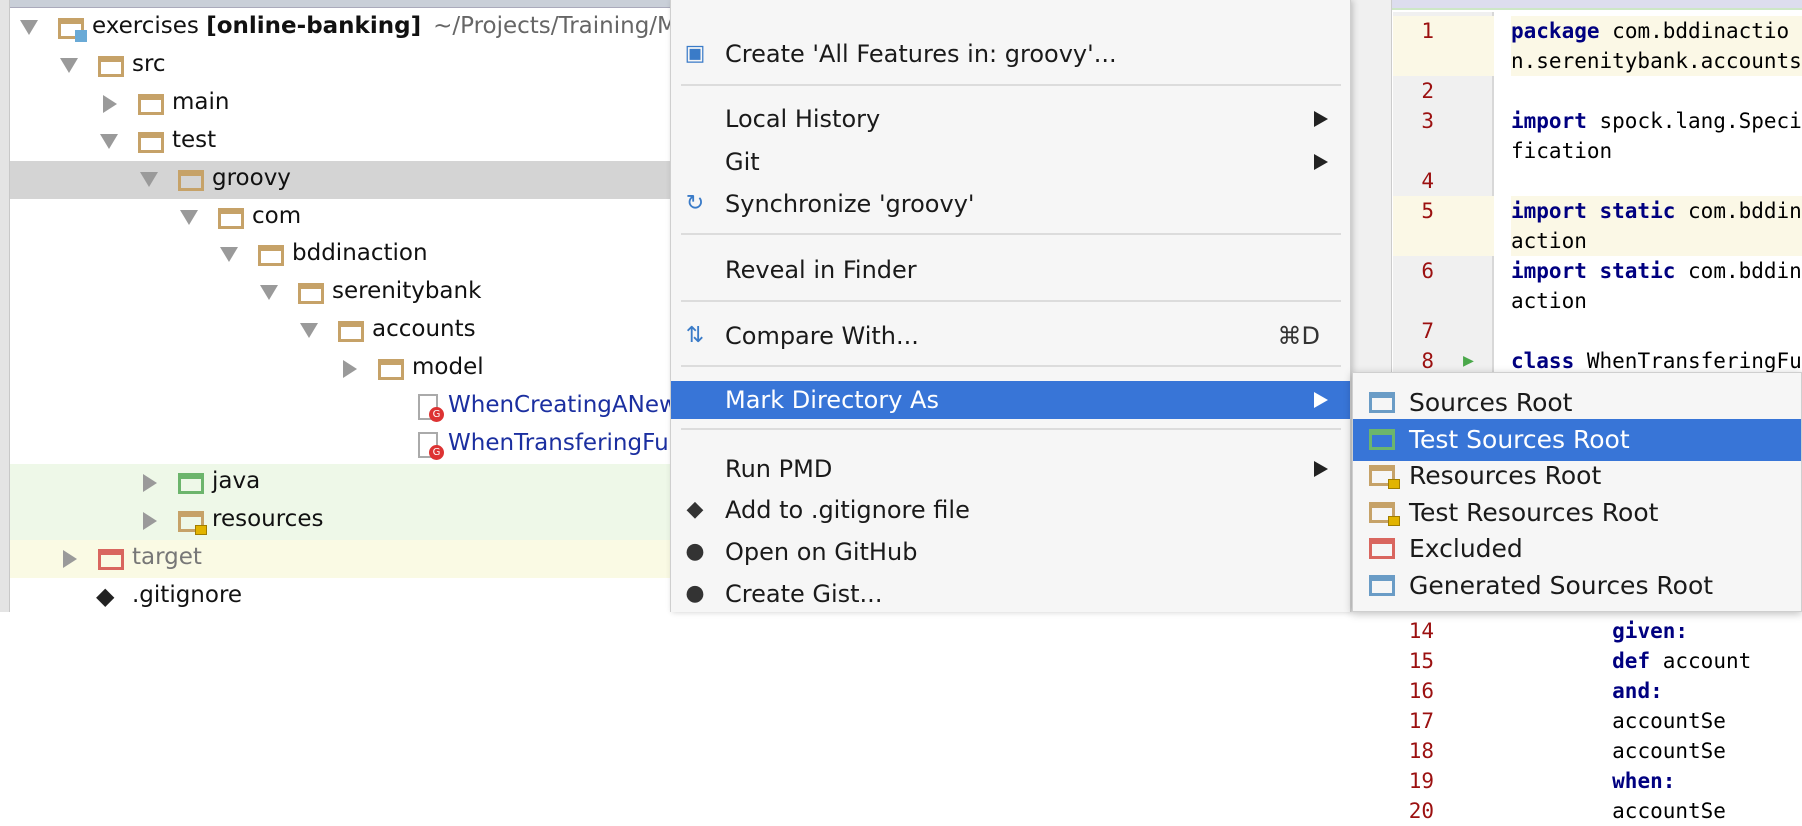 The height and width of the screenshot is (826, 1802). What do you see at coordinates (1421, 751) in the screenshot?
I see `line-number: 18` at bounding box center [1421, 751].